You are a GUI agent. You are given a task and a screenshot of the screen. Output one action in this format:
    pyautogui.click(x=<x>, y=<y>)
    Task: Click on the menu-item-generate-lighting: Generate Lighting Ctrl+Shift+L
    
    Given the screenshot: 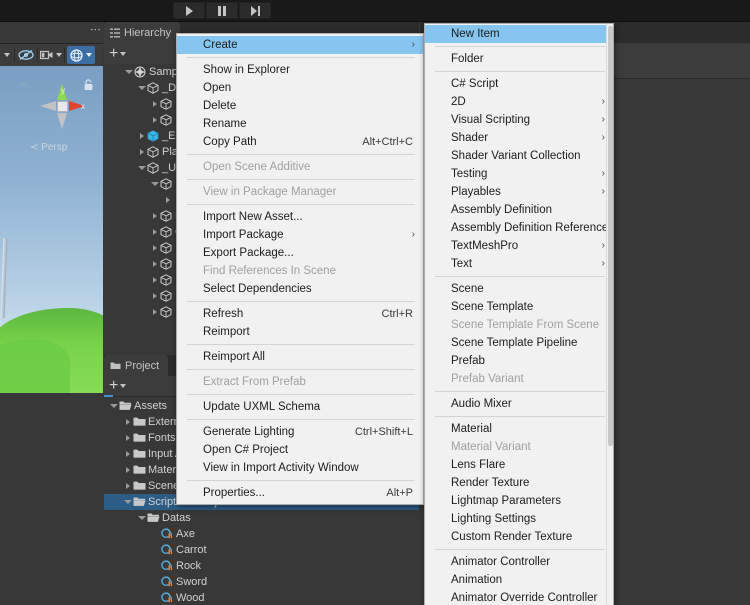 What is the action you would take?
    pyautogui.click(x=300, y=432)
    